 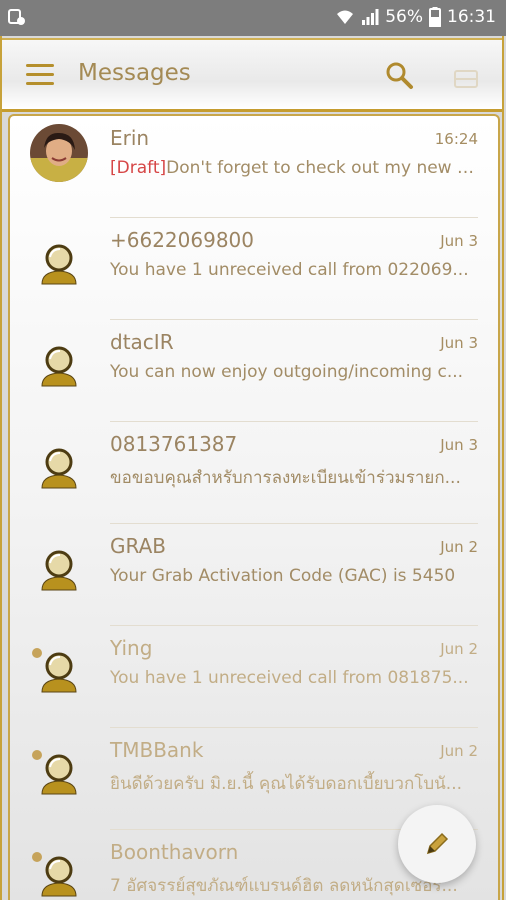 I want to click on status-bar: 56% 16:31, so click(x=253, y=18).